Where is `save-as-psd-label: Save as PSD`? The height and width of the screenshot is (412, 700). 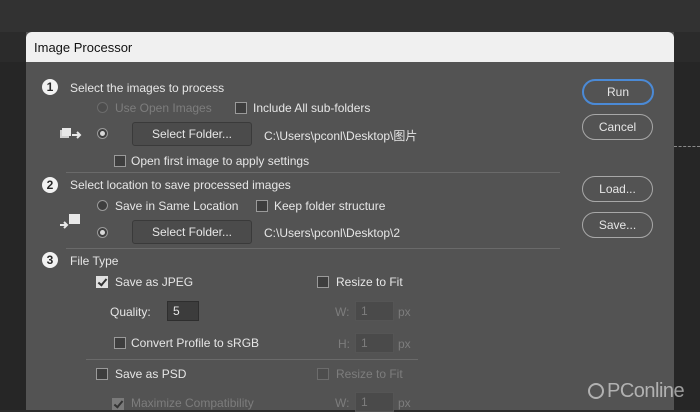
save-as-psd-label: Save as PSD is located at coordinates (151, 374).